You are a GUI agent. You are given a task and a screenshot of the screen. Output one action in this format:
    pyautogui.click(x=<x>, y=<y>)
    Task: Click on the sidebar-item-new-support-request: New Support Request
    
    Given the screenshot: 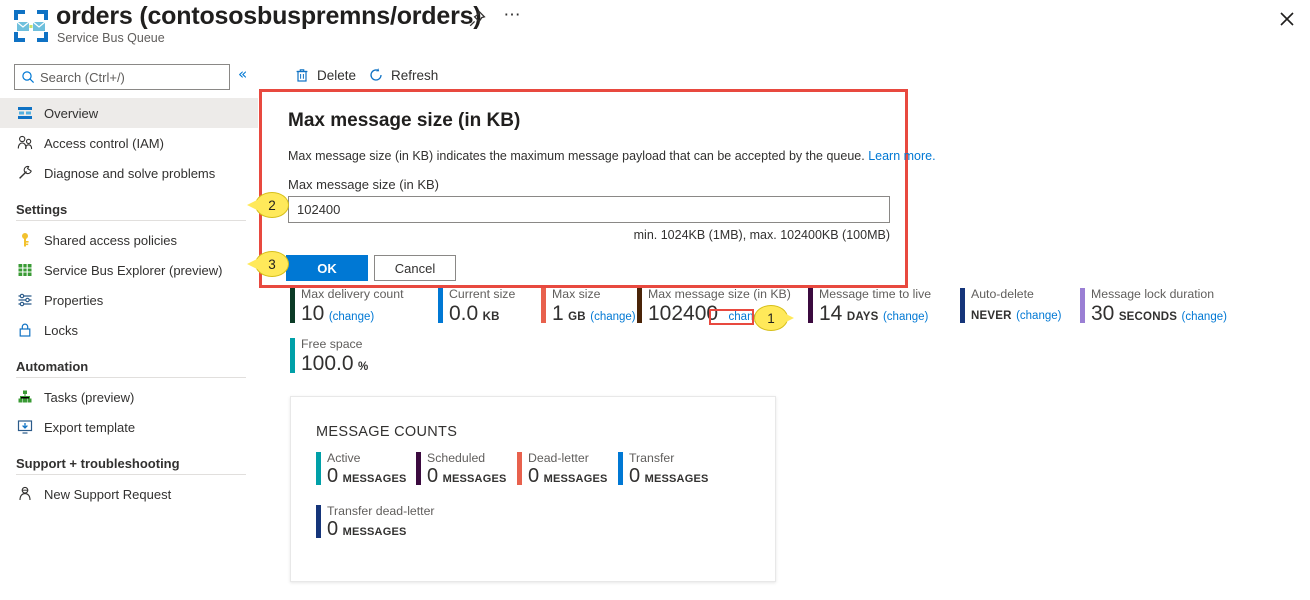 What is the action you would take?
    pyautogui.click(x=129, y=494)
    